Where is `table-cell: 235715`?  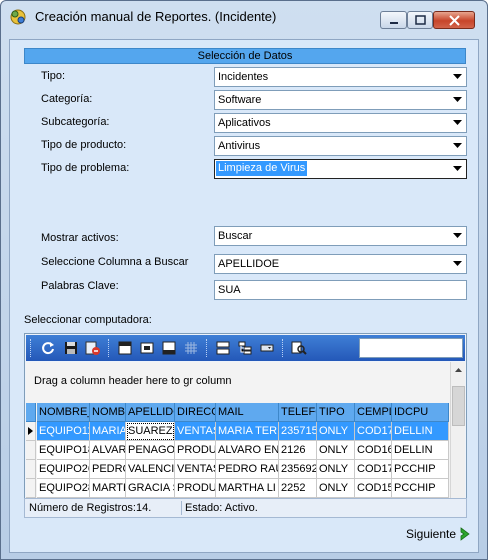 table-cell: 235715 is located at coordinates (298, 431).